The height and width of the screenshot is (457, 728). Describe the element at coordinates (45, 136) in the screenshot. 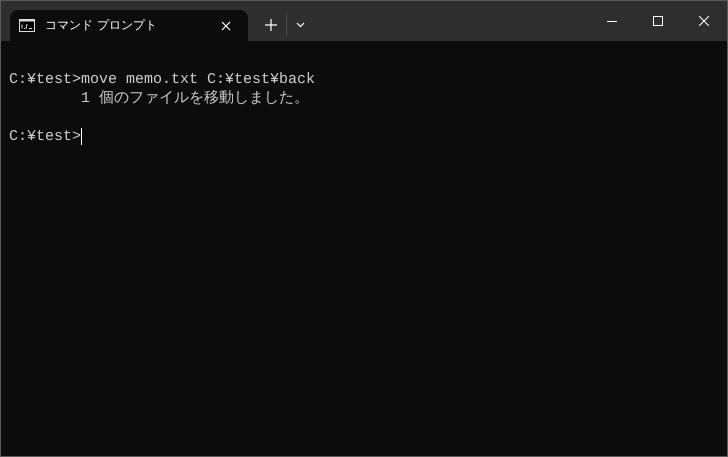

I see `terminal-line: C:¥test>` at that location.